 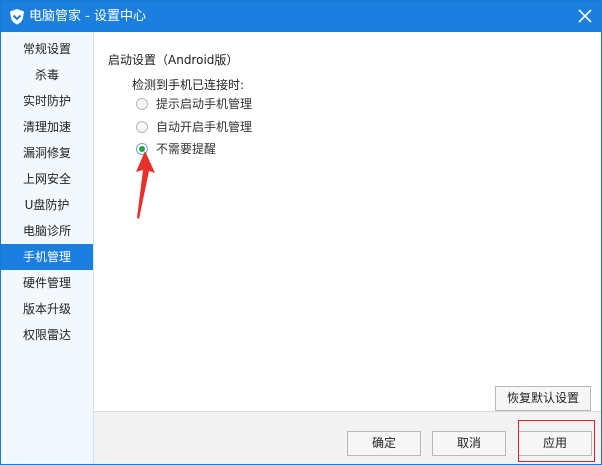 I want to click on option-label: 不需要提醒, so click(x=186, y=149).